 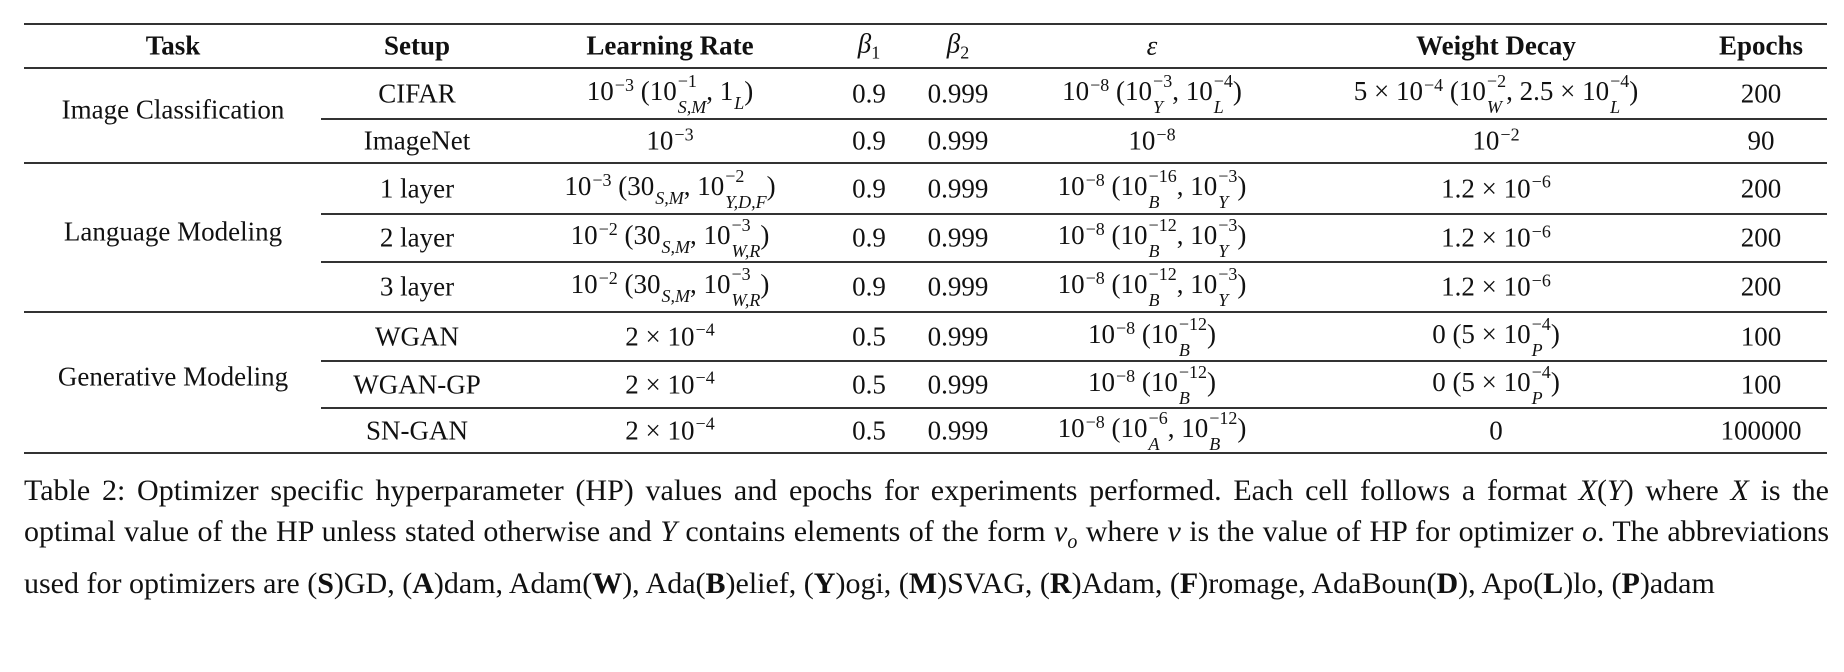 What do you see at coordinates (1061, 531) in the screenshot?
I see `caption-math: v` at bounding box center [1061, 531].